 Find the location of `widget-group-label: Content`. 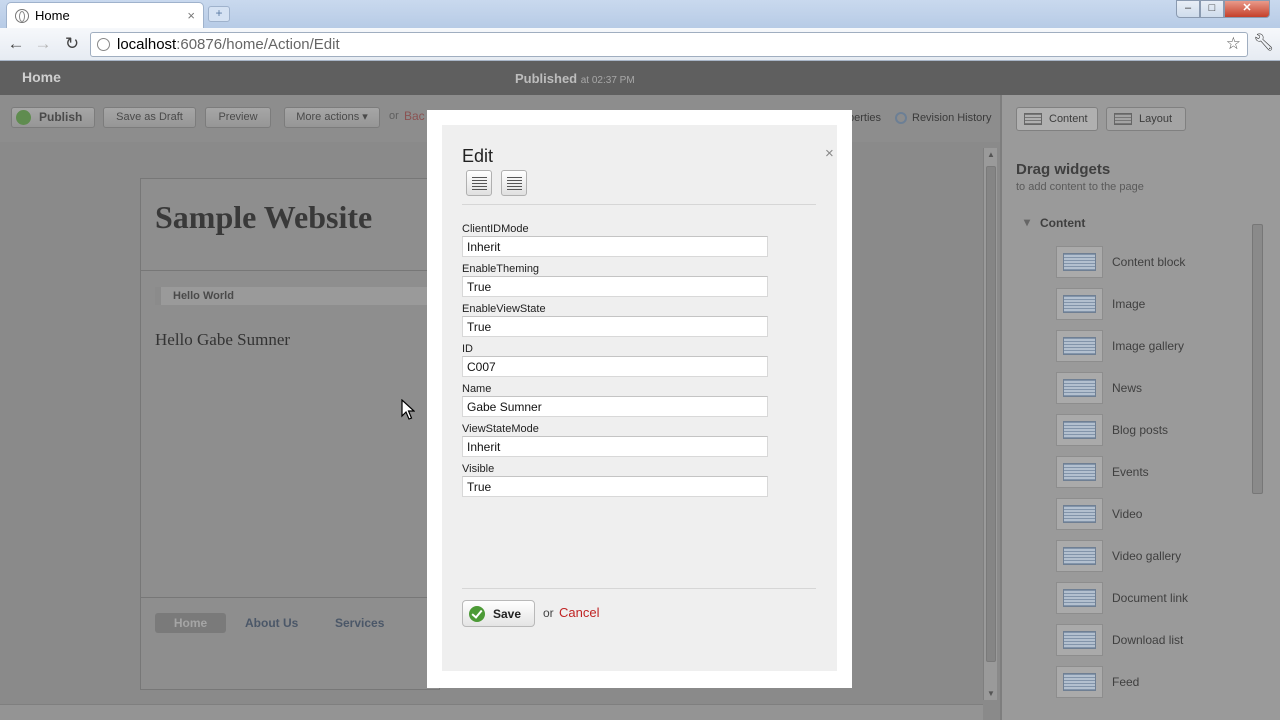

widget-group-label: Content is located at coordinates (1063, 223).